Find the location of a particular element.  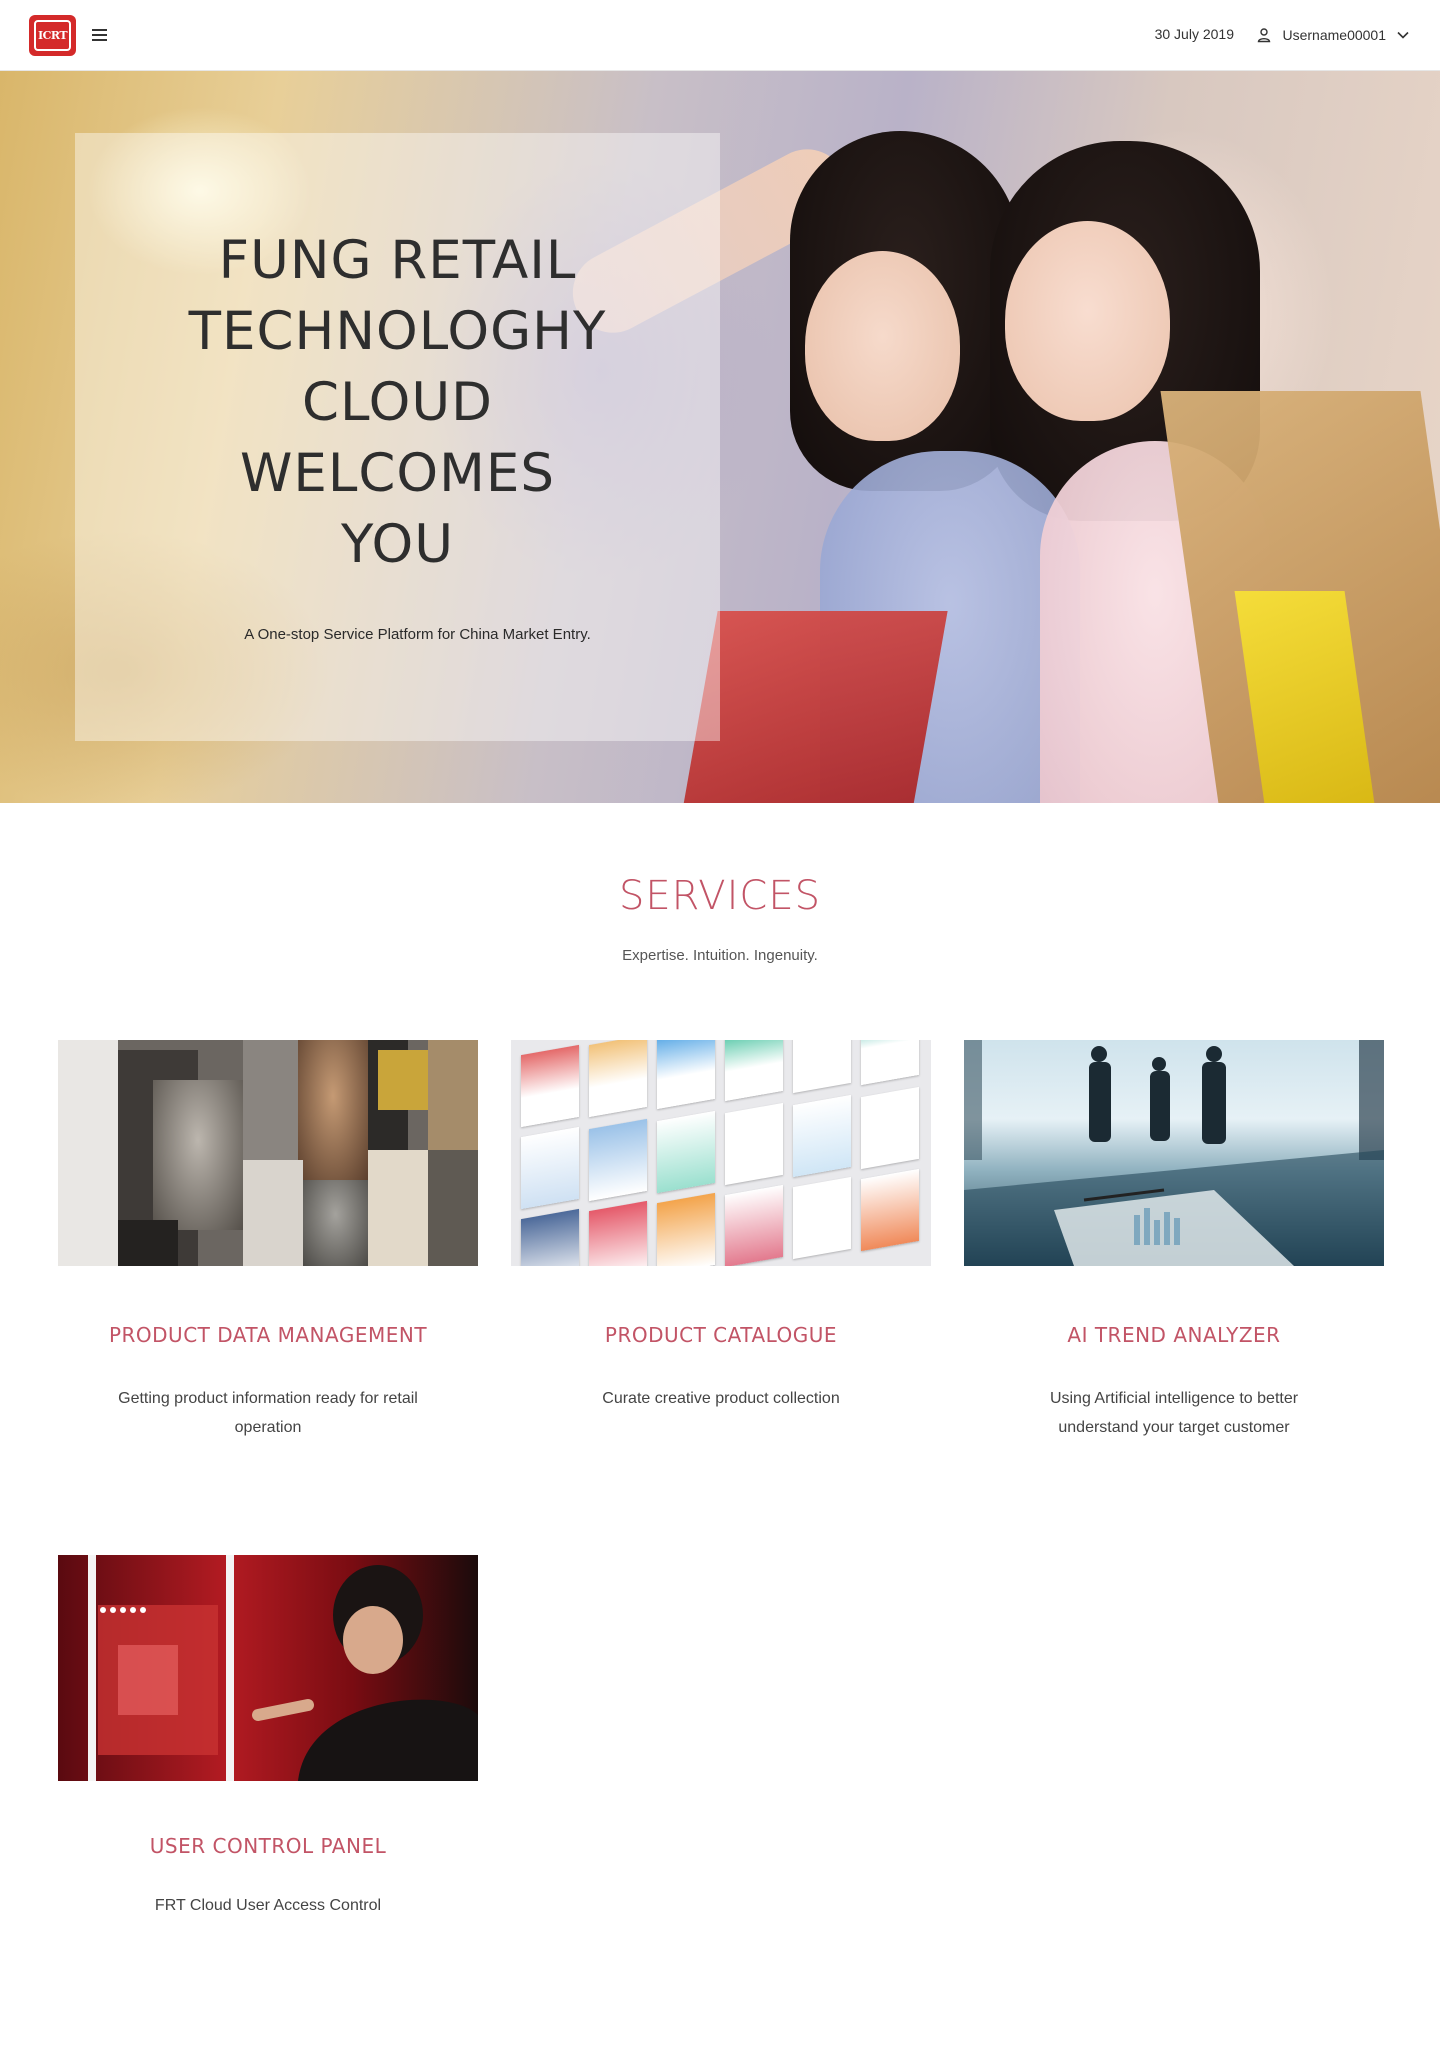

service-image-store is located at coordinates (268, 1668).